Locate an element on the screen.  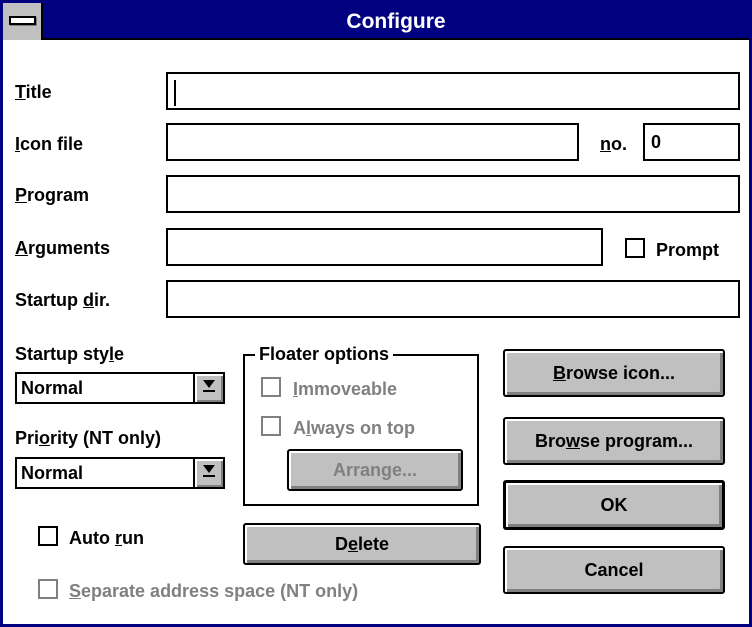
cancel-button: Cancel is located at coordinates (614, 570).